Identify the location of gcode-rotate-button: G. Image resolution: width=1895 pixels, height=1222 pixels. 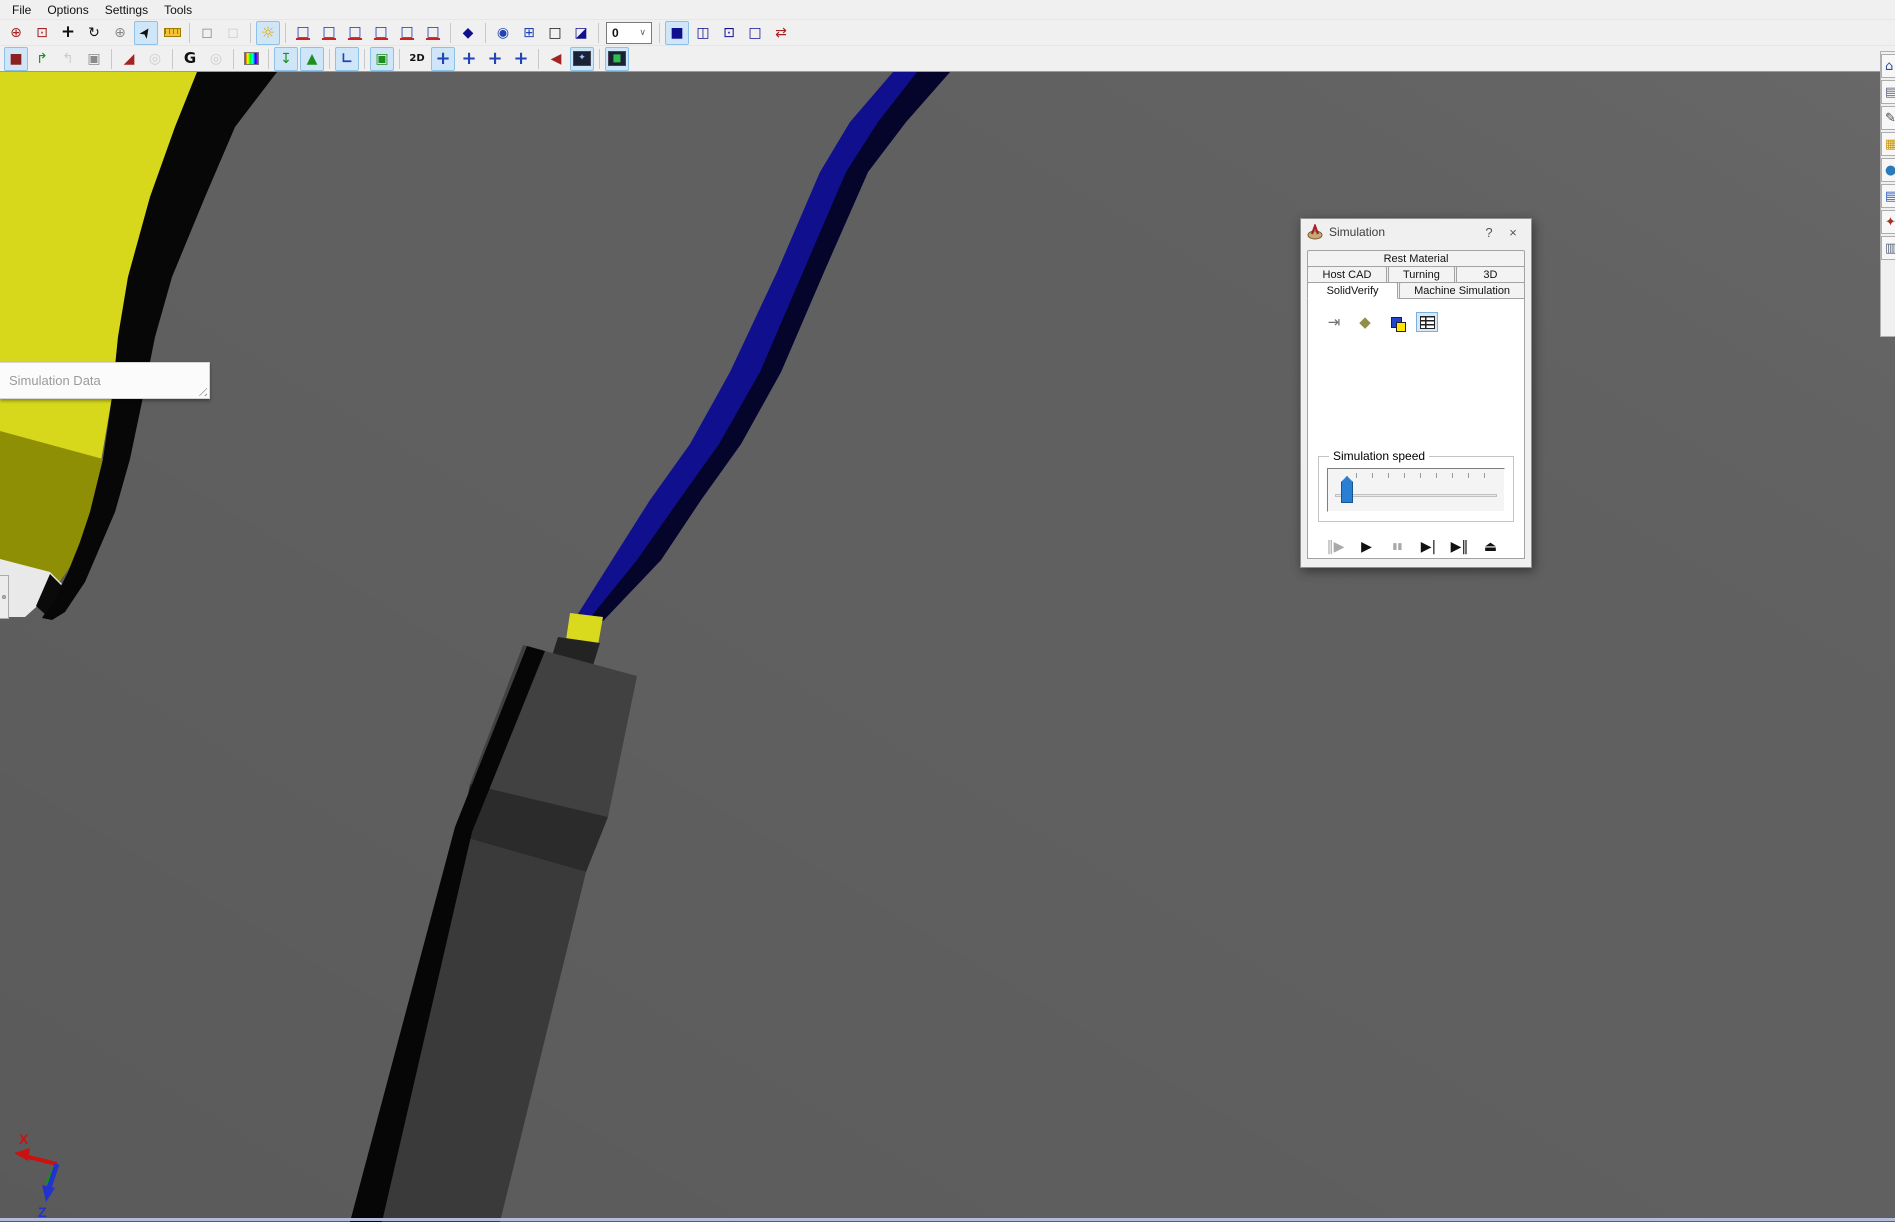
(190, 59).